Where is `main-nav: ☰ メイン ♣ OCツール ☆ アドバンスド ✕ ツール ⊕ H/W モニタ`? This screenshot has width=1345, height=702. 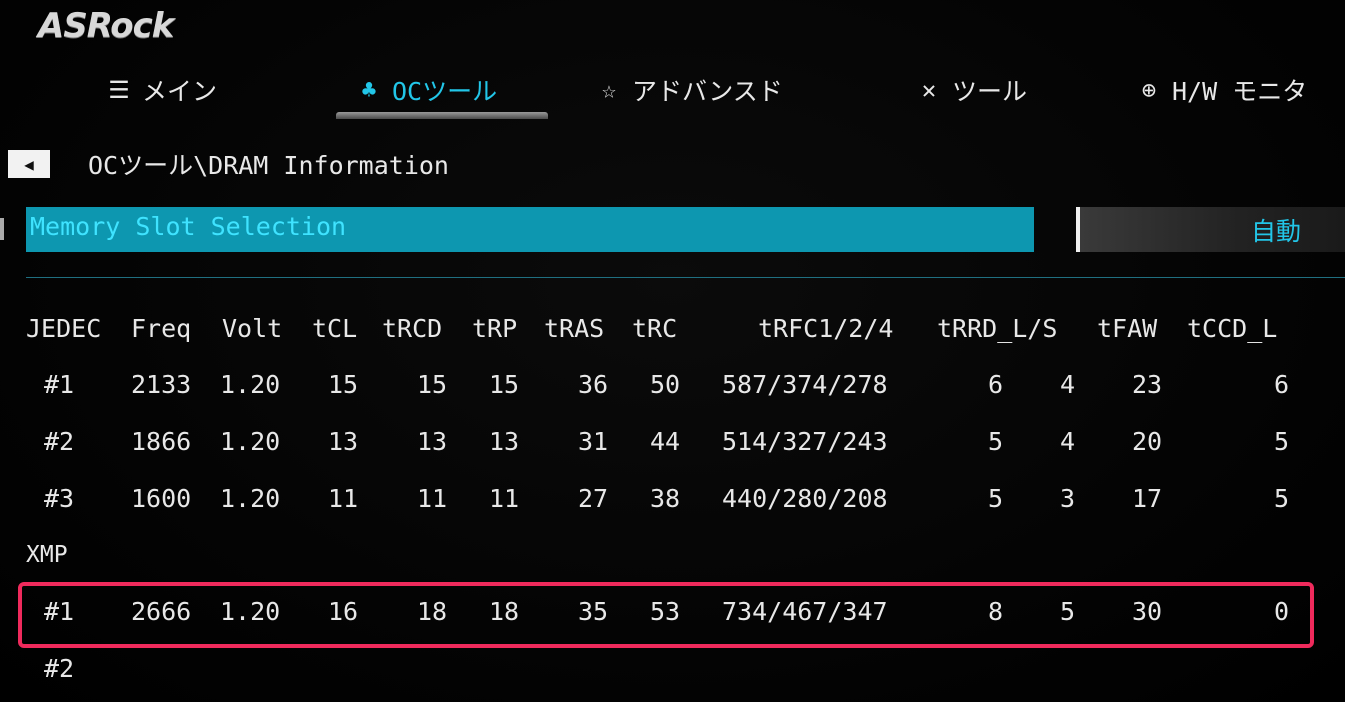 main-nav: ☰ メイン ♣ OCツール ☆ アドバンスド ✕ ツール ⊕ H/W モニタ is located at coordinates (672, 91).